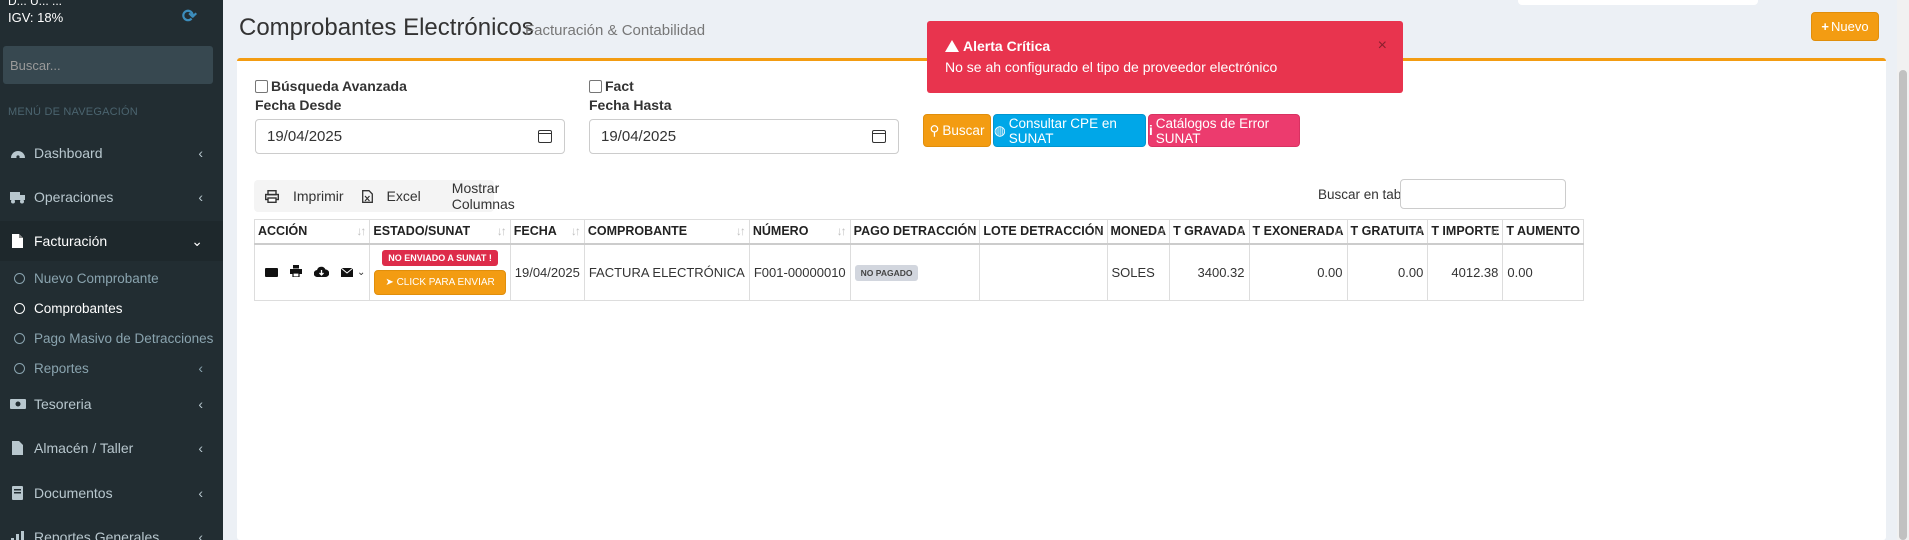 This screenshot has height=540, width=1909. Describe the element at coordinates (799, 232) in the screenshot. I see `column-header: NÚMERO ↓↑` at that location.